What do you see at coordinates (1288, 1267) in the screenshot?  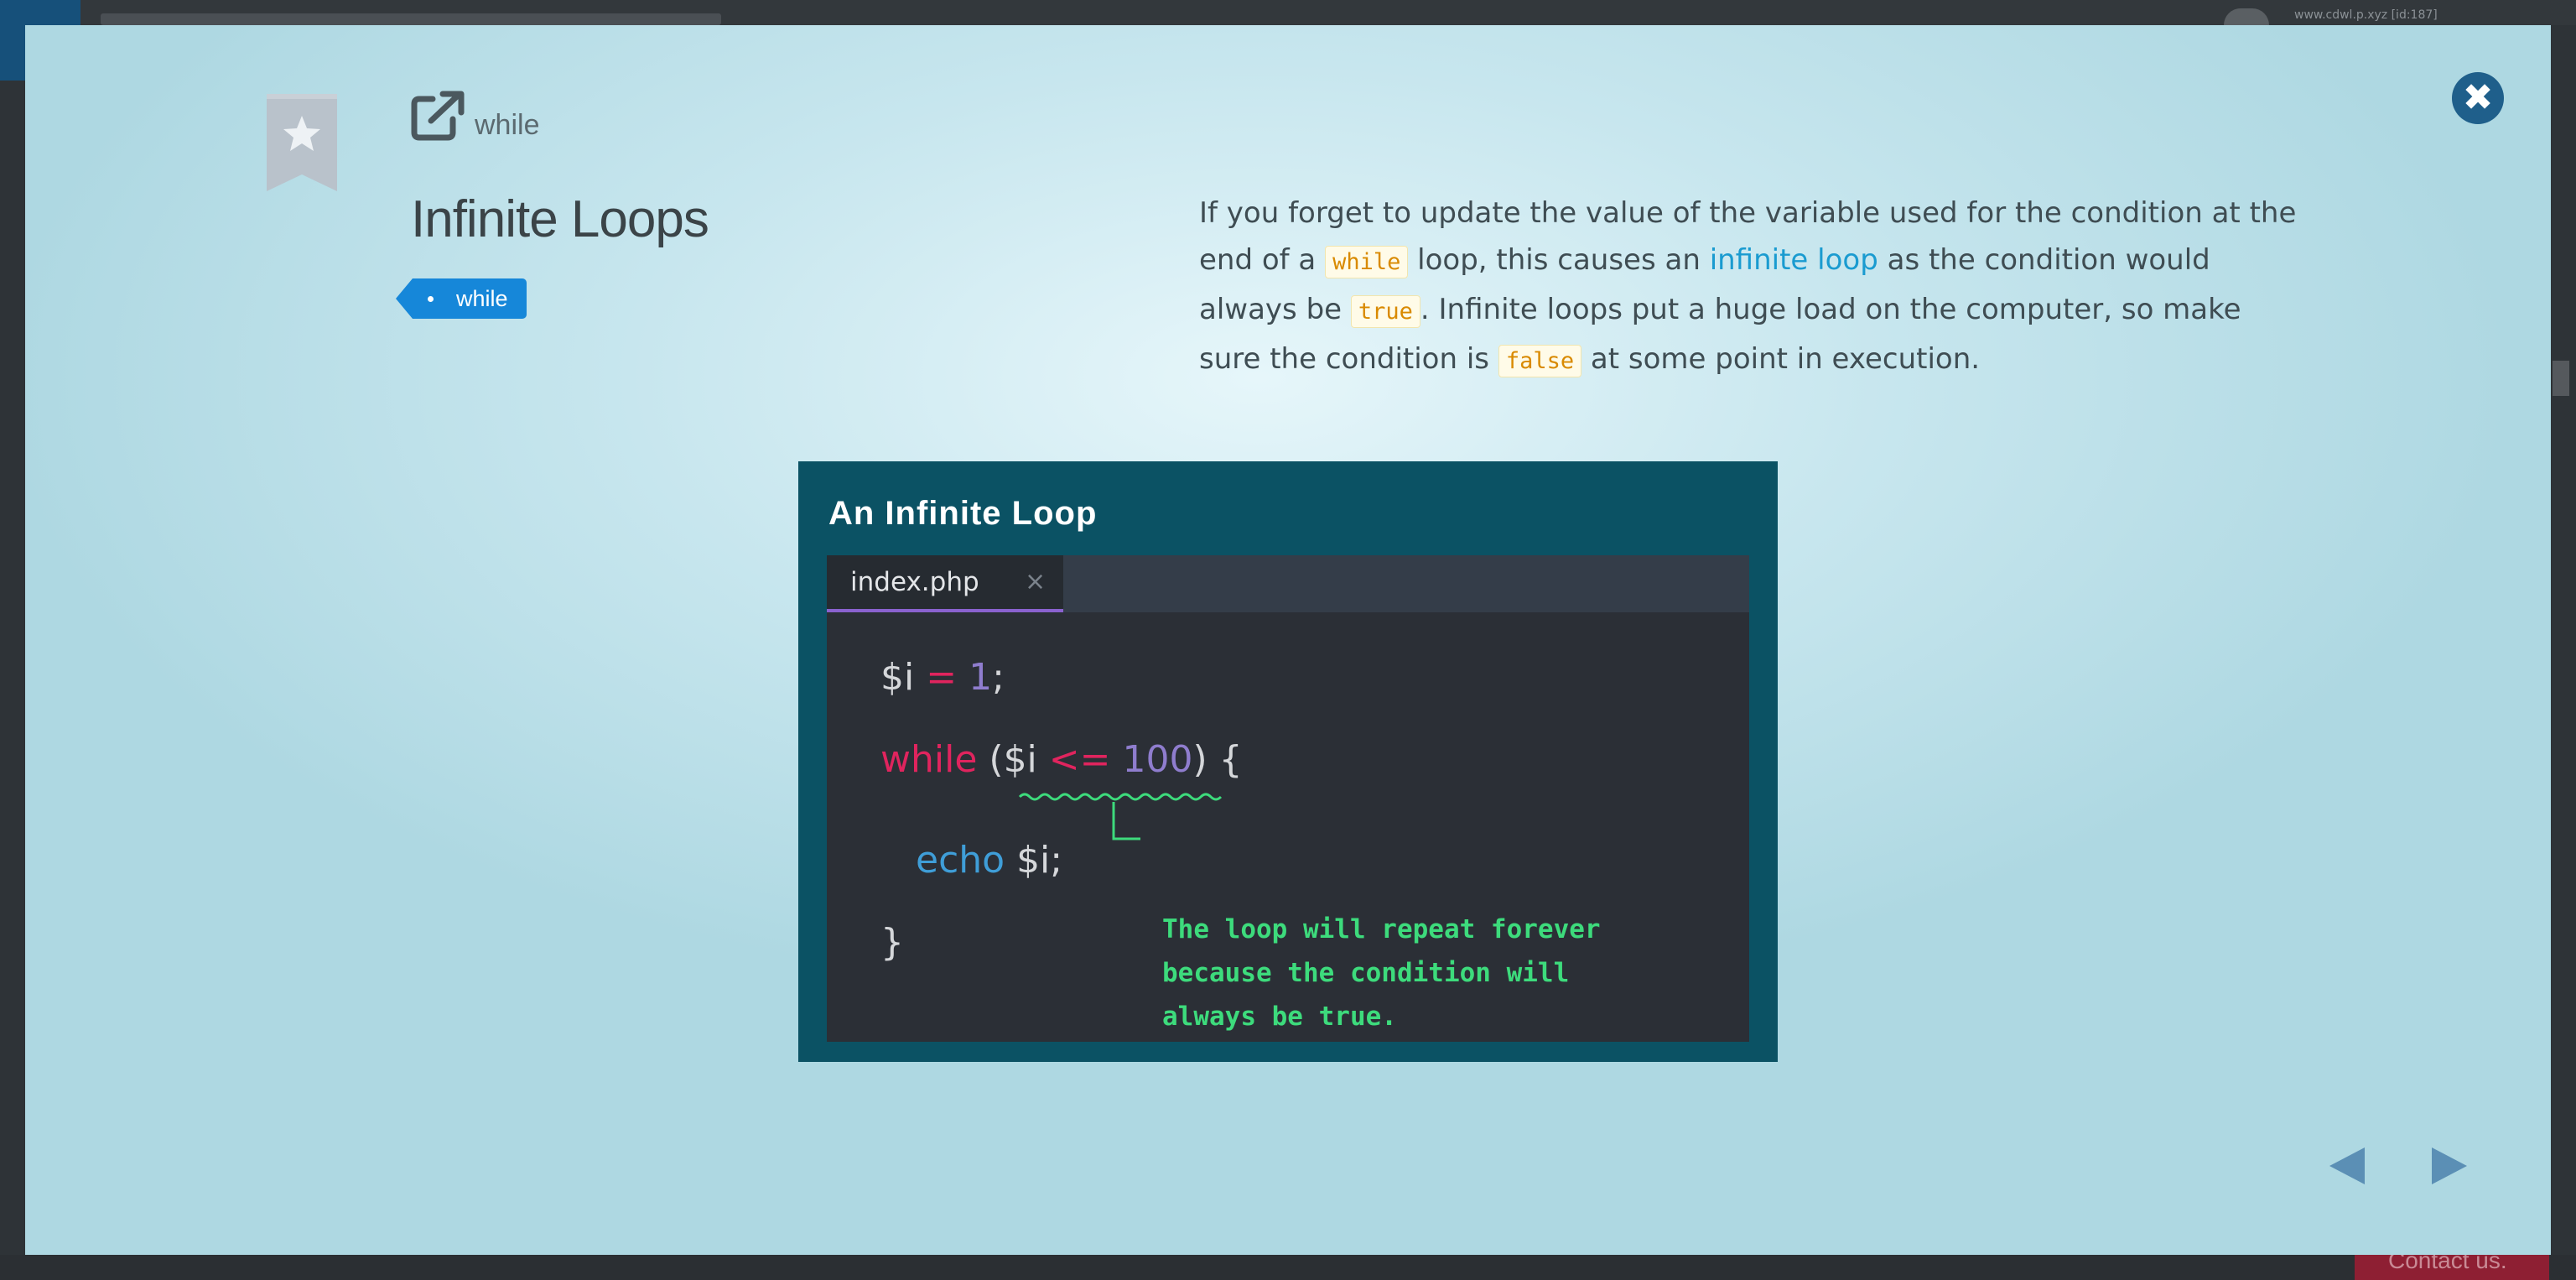 I see `background-bottom-bar` at bounding box center [1288, 1267].